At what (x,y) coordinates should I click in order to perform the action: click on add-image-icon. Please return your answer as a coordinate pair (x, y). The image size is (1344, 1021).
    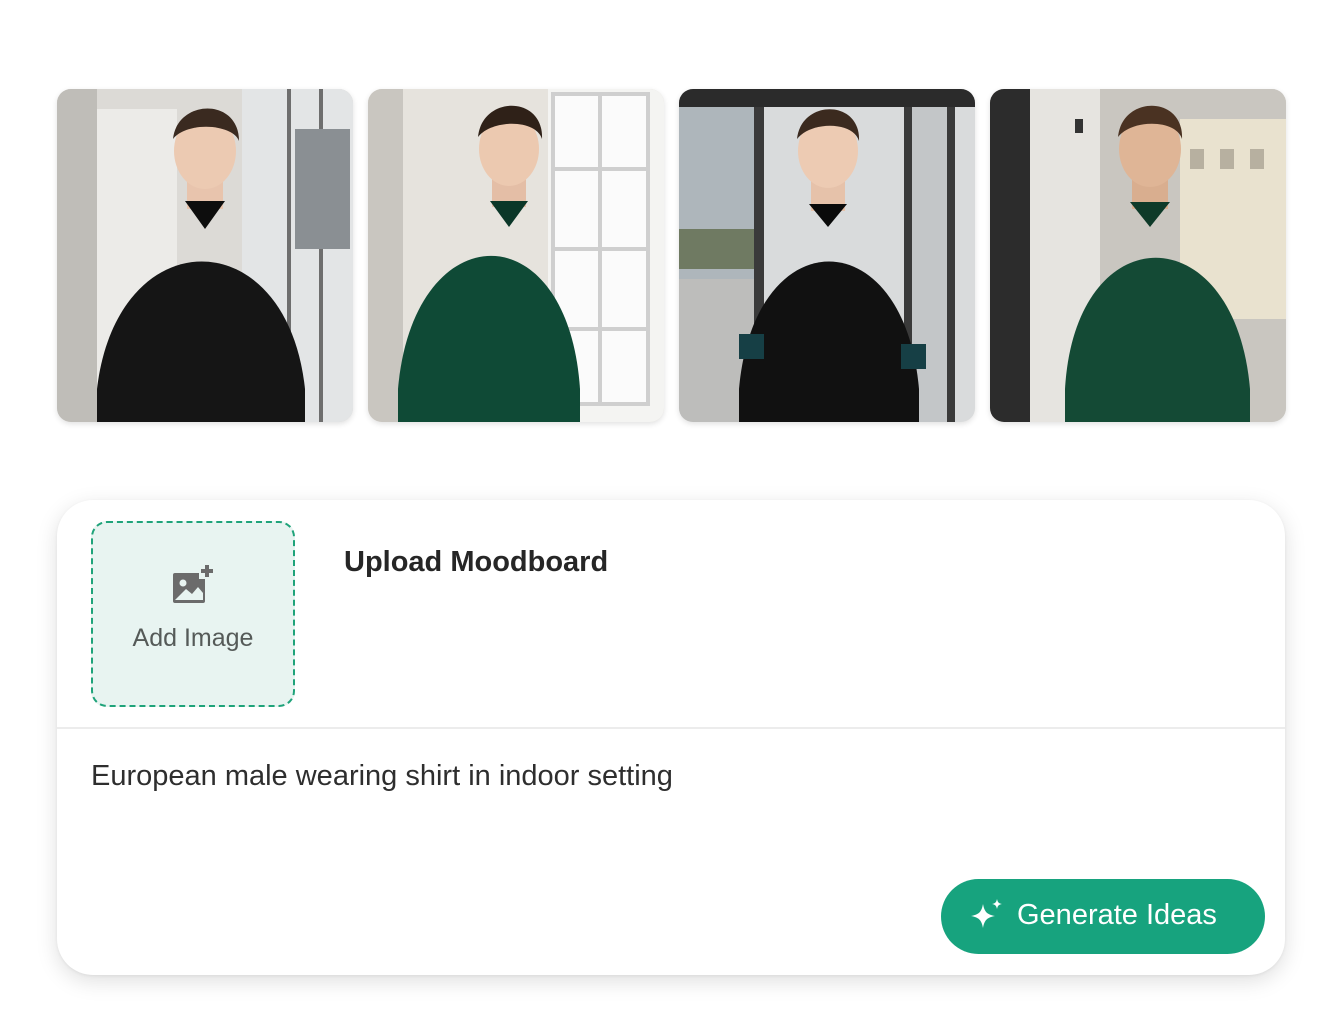
    Looking at the image, I should click on (194, 583).